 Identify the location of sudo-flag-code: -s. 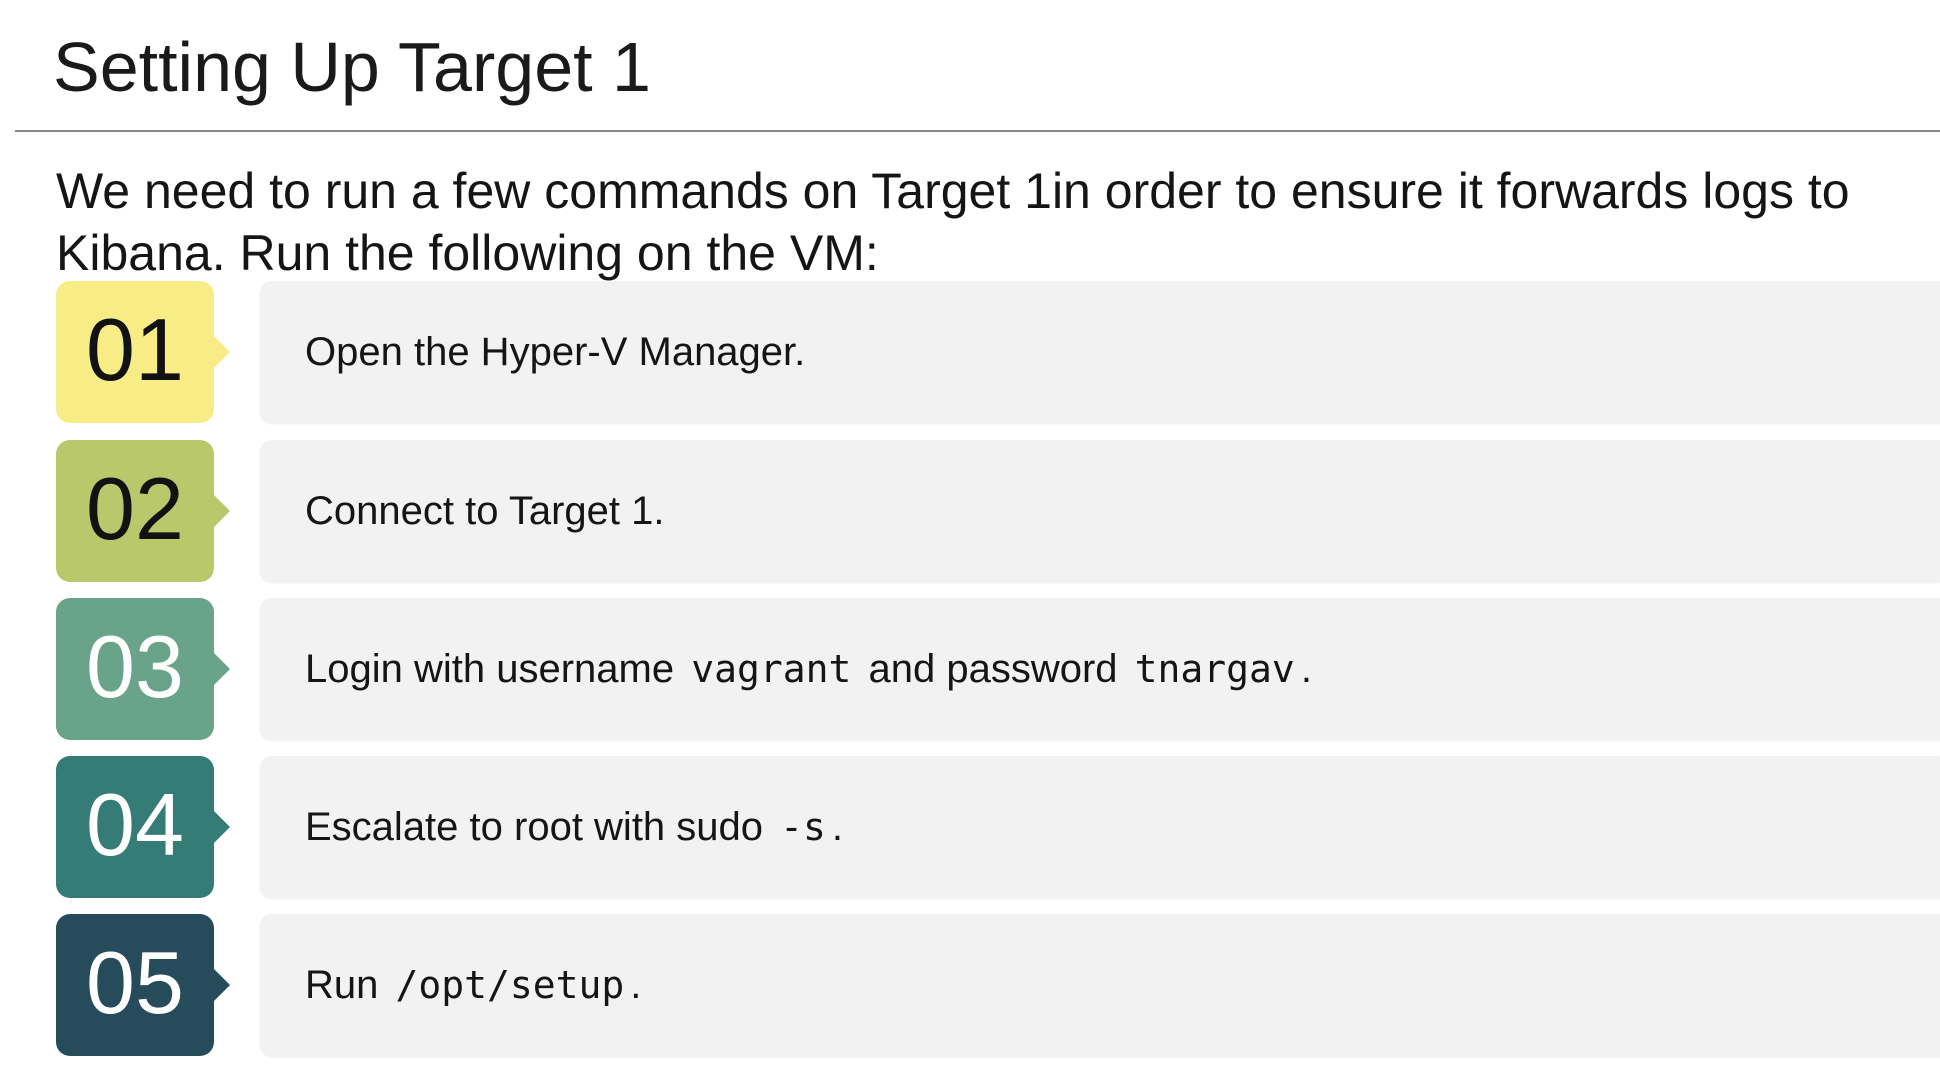
(803, 827).